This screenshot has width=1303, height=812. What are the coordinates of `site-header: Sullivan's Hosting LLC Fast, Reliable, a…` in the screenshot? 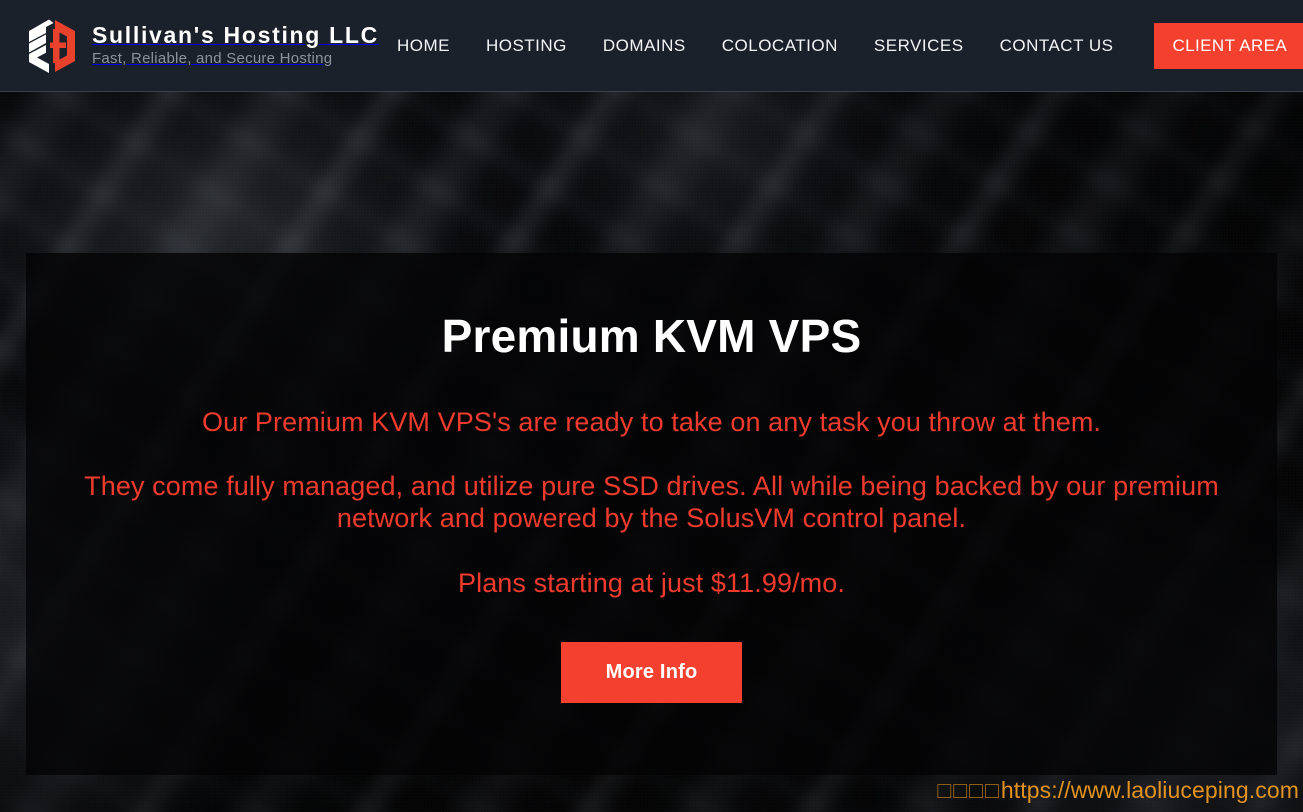 It's located at (651, 46).